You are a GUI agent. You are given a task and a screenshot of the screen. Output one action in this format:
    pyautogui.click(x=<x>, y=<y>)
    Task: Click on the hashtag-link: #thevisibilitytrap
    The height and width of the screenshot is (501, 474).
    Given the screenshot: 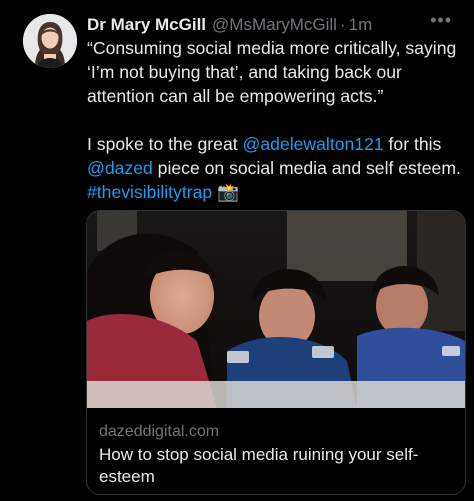 What is the action you would take?
    pyautogui.click(x=149, y=192)
    